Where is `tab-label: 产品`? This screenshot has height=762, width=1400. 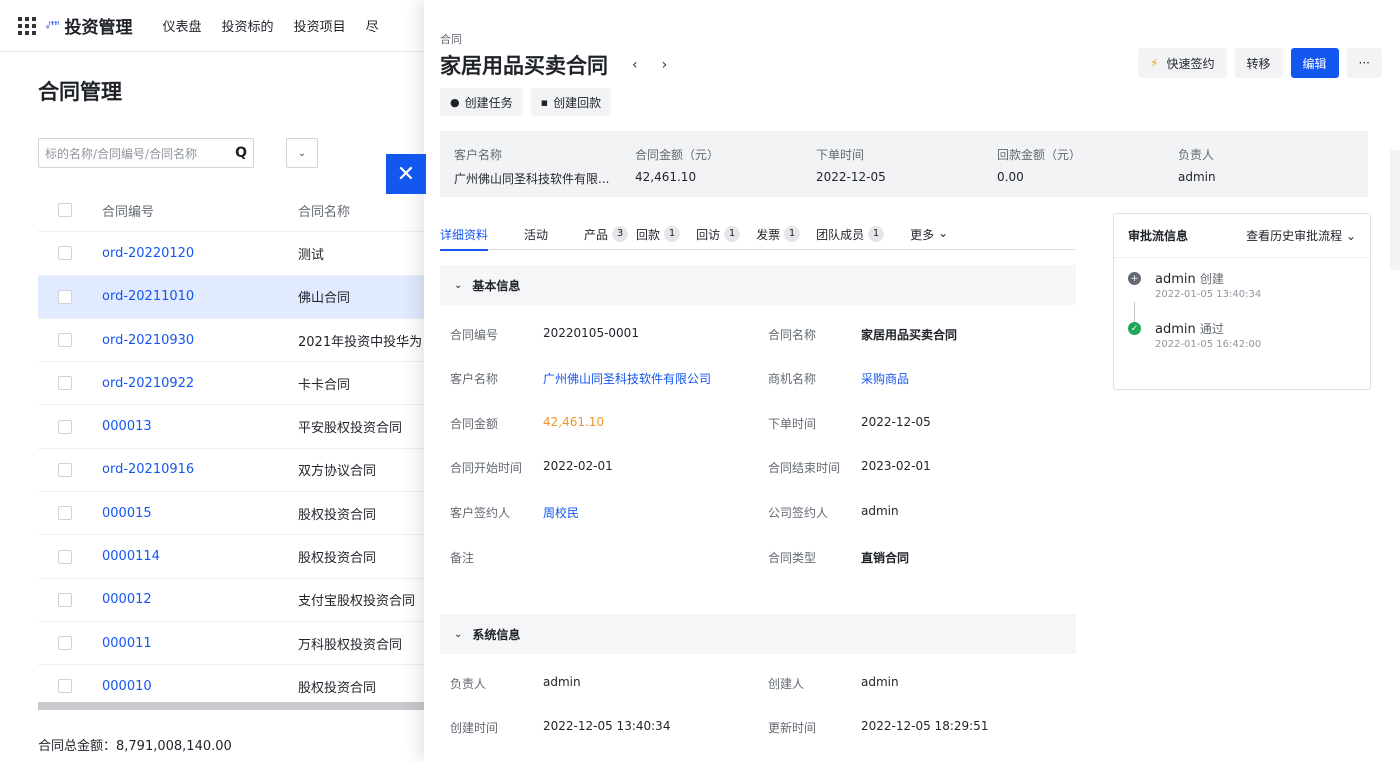 tab-label: 产品 is located at coordinates (596, 235).